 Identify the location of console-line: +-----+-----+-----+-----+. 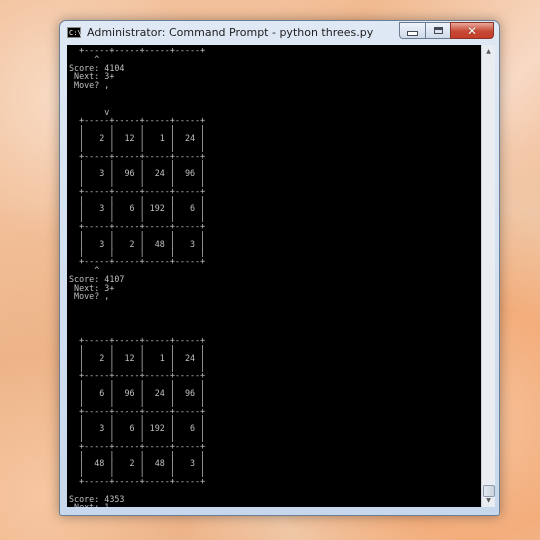
(137, 481).